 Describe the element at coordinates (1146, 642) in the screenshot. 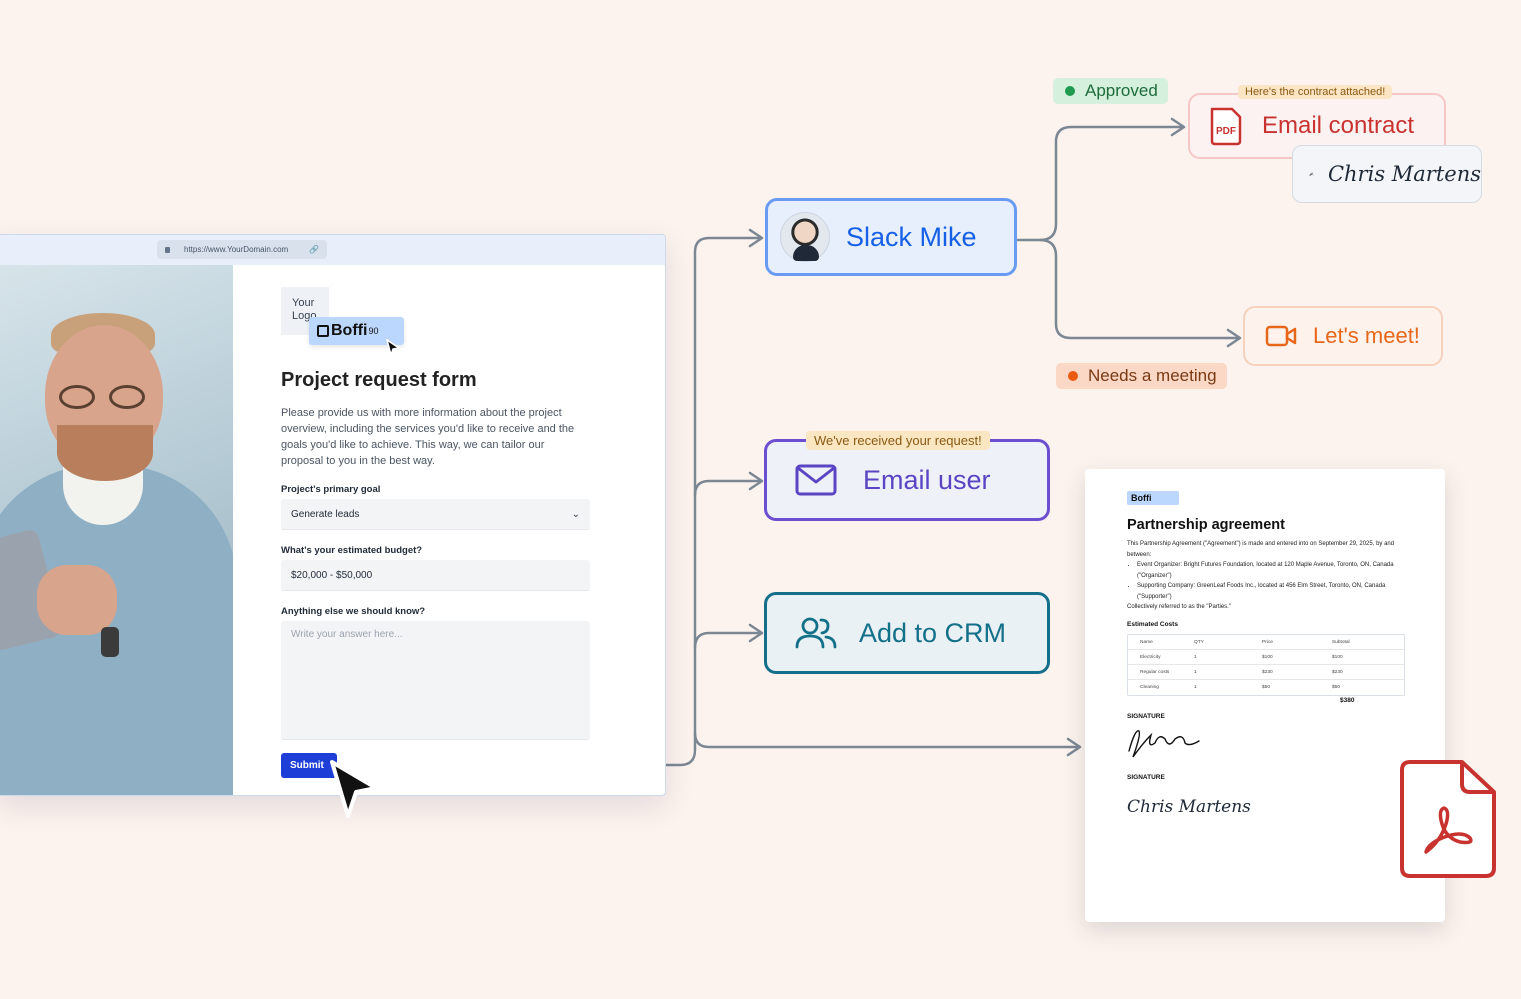

I see `table-header: Name` at that location.